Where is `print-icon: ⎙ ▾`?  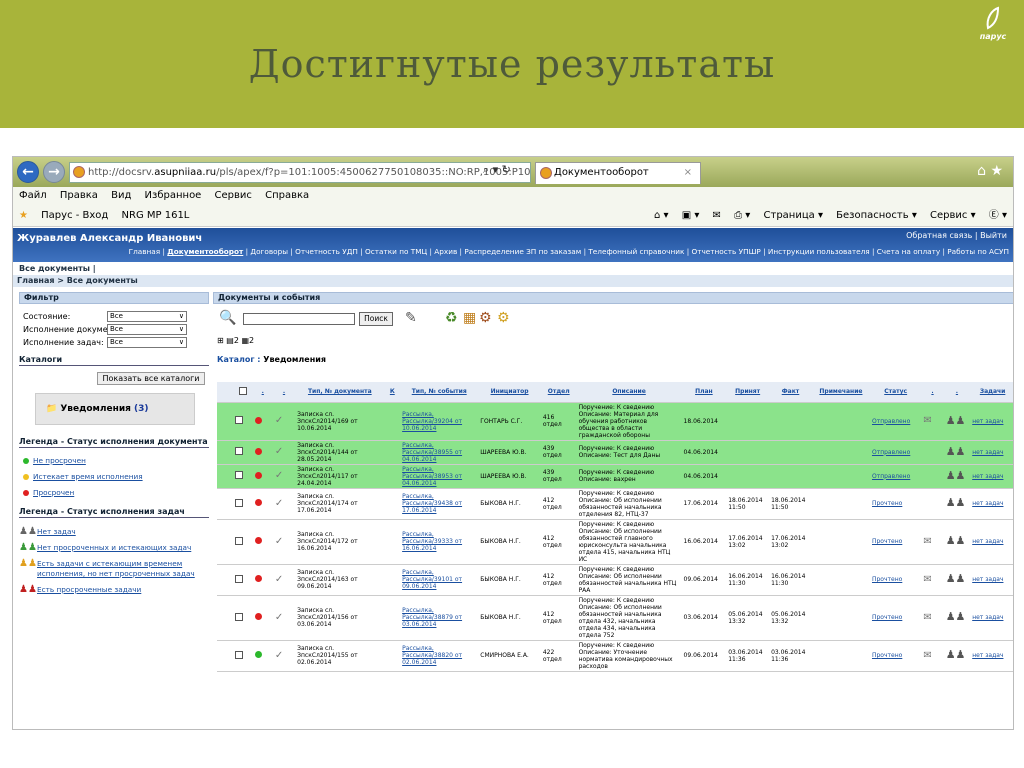 print-icon: ⎙ ▾ is located at coordinates (742, 215).